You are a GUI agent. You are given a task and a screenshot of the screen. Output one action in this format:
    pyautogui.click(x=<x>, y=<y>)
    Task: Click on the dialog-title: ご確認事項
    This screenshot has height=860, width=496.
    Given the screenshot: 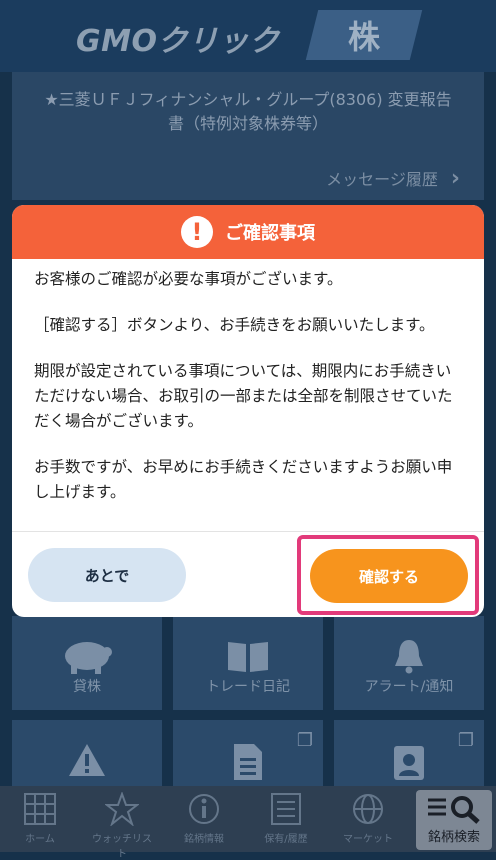 What is the action you would take?
    pyautogui.click(x=270, y=233)
    